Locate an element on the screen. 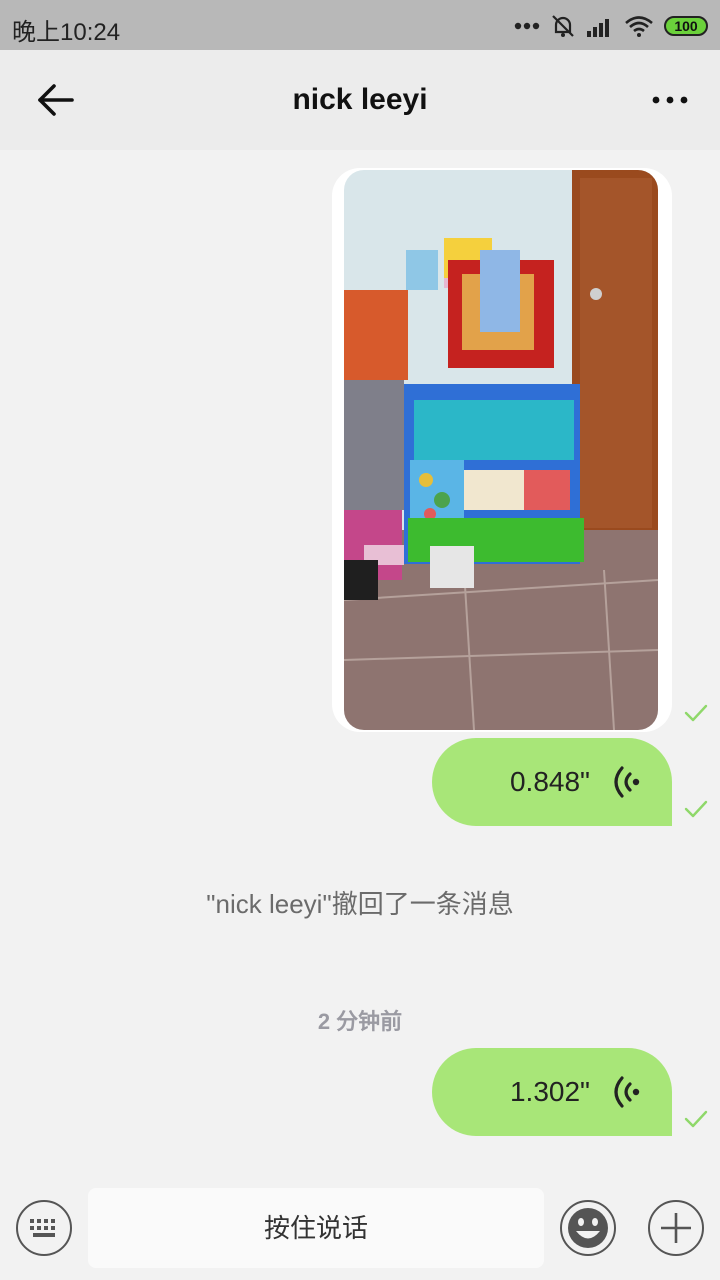 This screenshot has width=720, height=1280. chat-title: nick leeyi is located at coordinates (360, 99).